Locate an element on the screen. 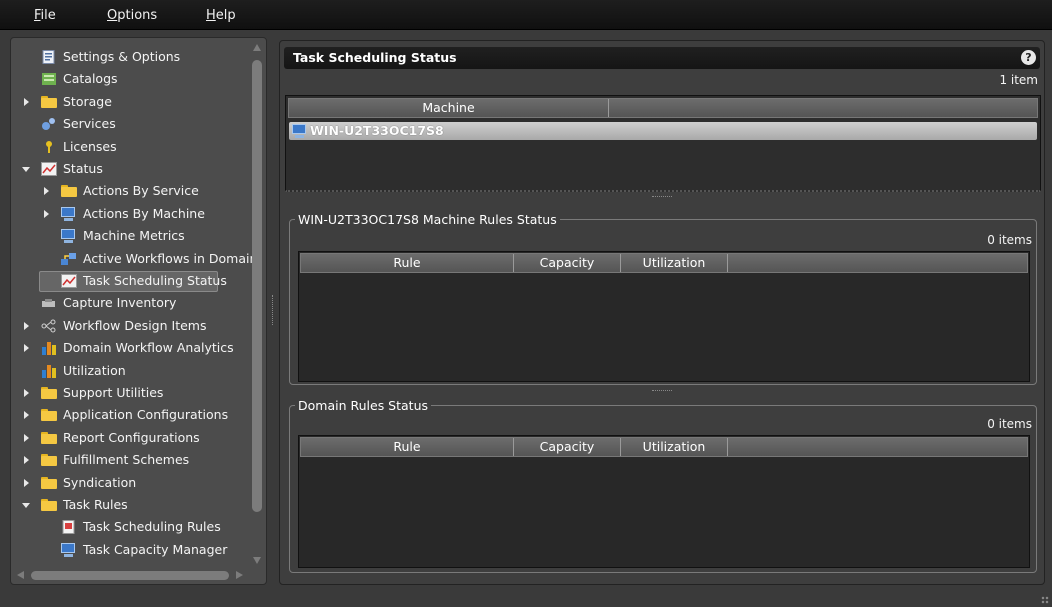  tree-item: Settings & Options is located at coordinates (138, 57).